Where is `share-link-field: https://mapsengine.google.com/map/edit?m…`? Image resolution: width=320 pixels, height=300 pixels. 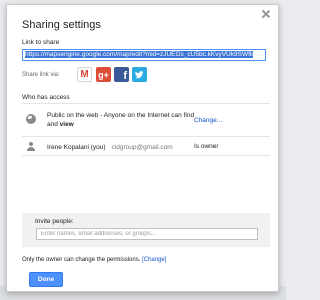
share-link-field: https://mapsengine.google.com/map/edit?m… is located at coordinates (144, 55).